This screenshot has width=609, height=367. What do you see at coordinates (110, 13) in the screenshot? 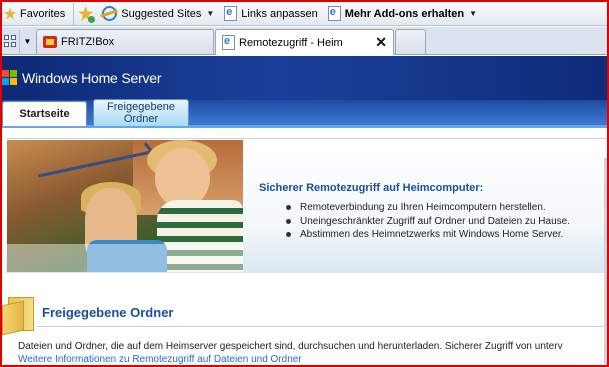
I see `ie-icon` at bounding box center [110, 13].